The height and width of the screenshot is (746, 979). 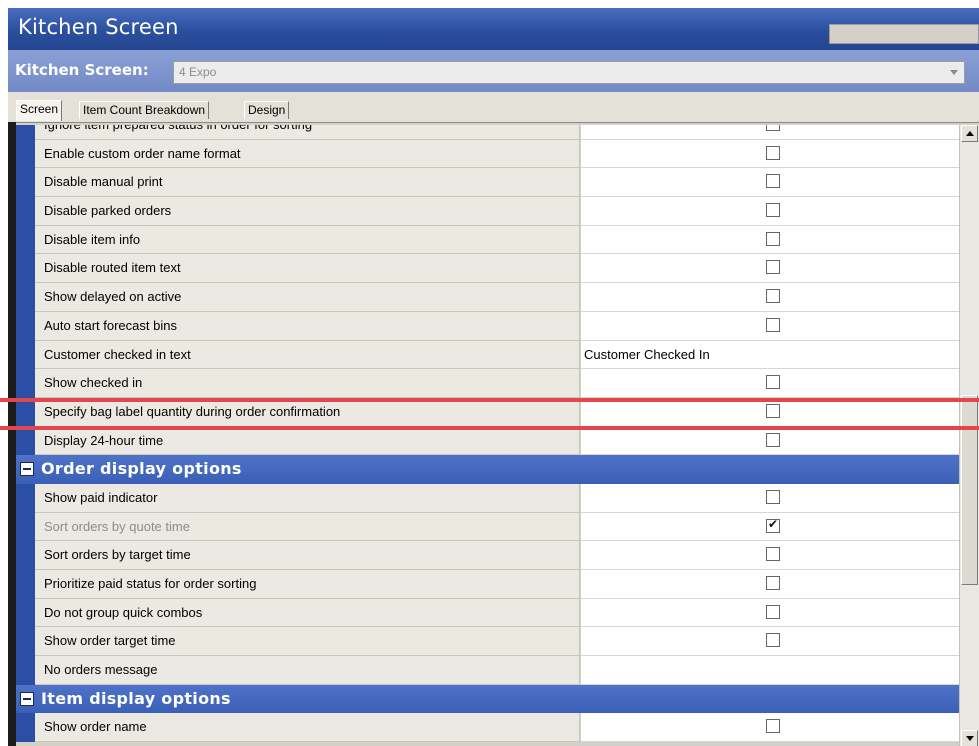 I want to click on property-row: Show paid indicator, so click(x=487, y=498).